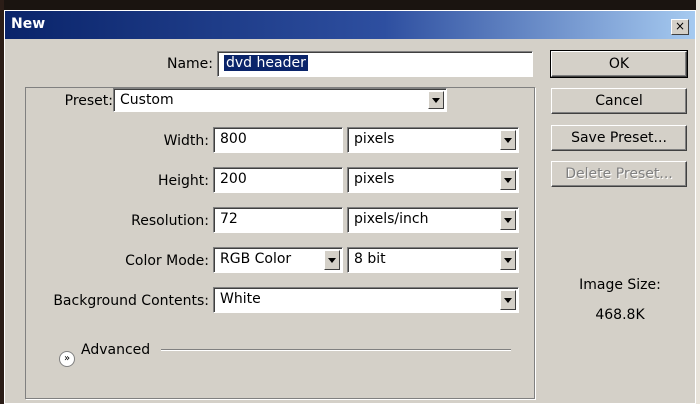  I want to click on background-contents-label: Background Contents:, so click(131, 301).